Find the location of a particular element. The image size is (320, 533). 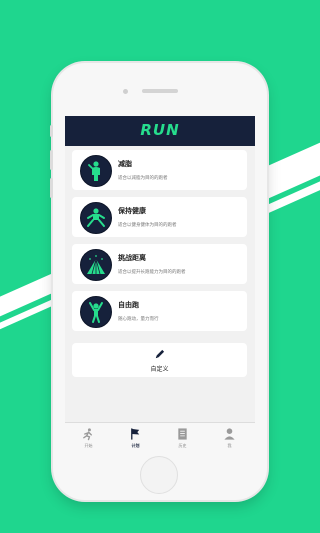

tab-plan: 计划 is located at coordinates (135, 436).